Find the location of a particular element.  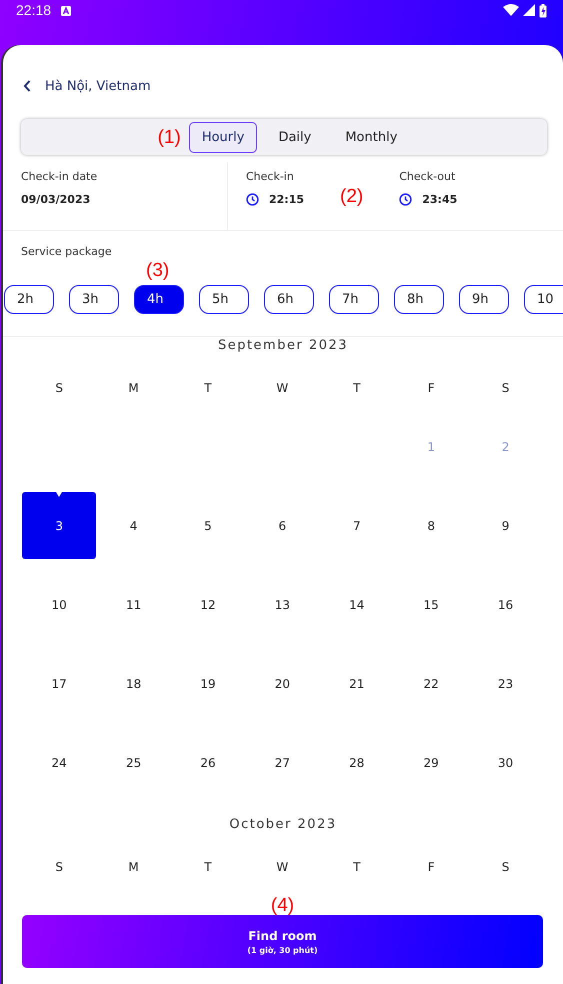

location-title: Hà Nội, Vietnam is located at coordinates (98, 86).